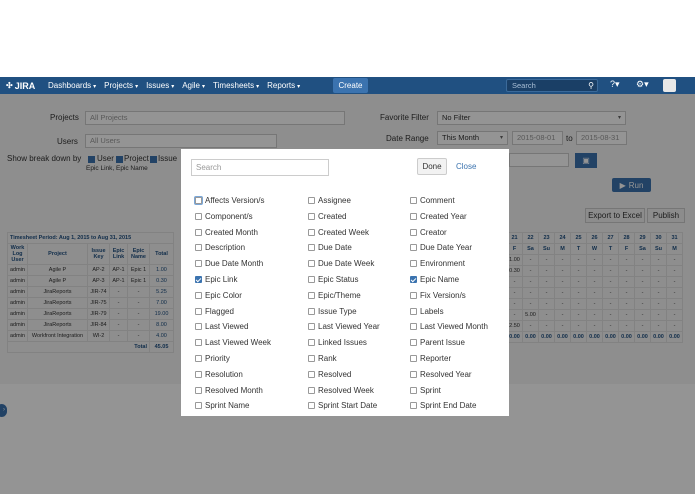 Image resolution: width=695 pixels, height=494 pixels. I want to click on option-epic-theme: Epic/Theme, so click(334, 295).